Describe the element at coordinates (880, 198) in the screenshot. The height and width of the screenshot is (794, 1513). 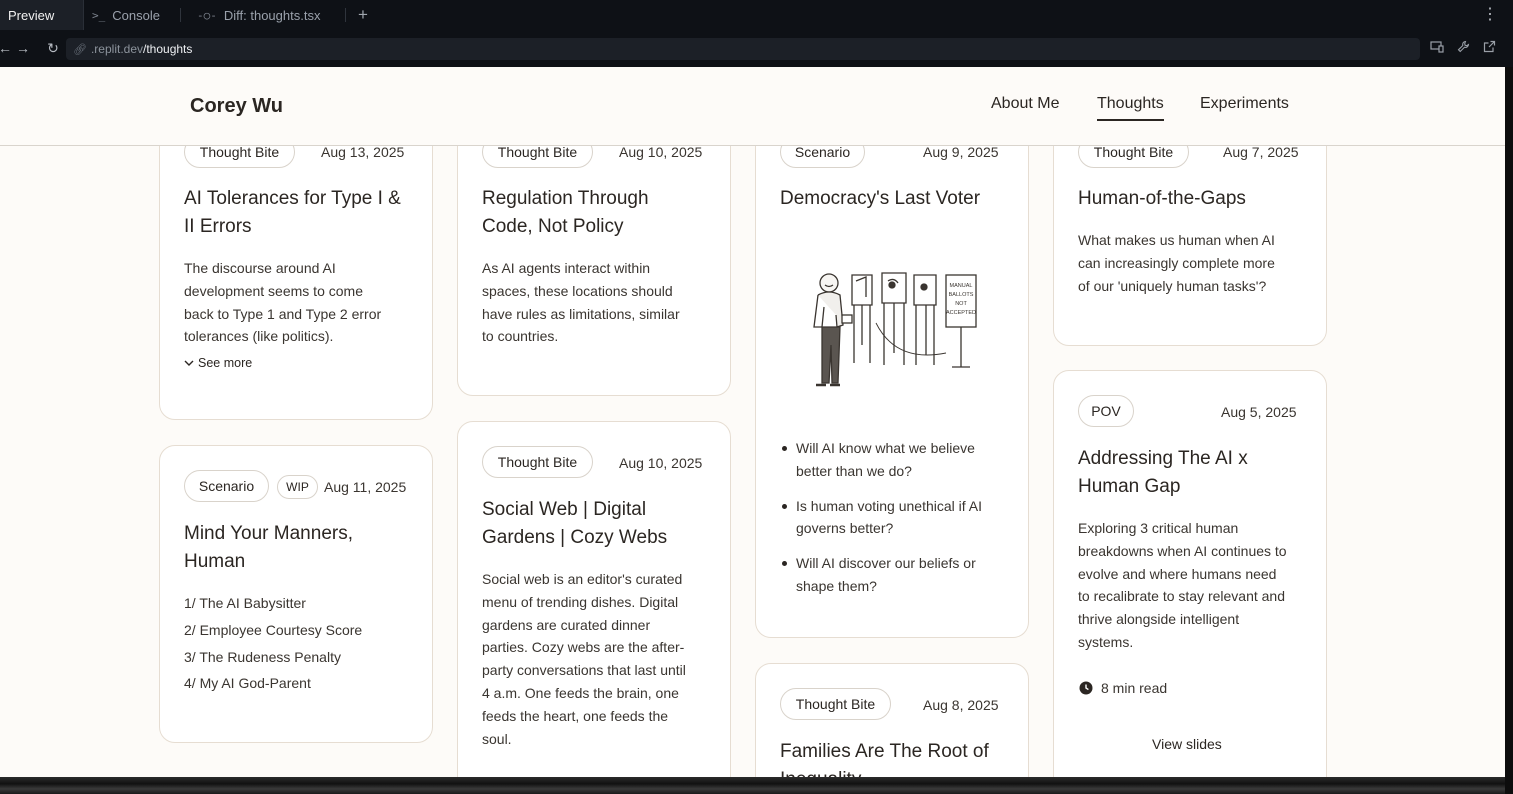
I see `card-title: Democracy's Last Voter` at that location.